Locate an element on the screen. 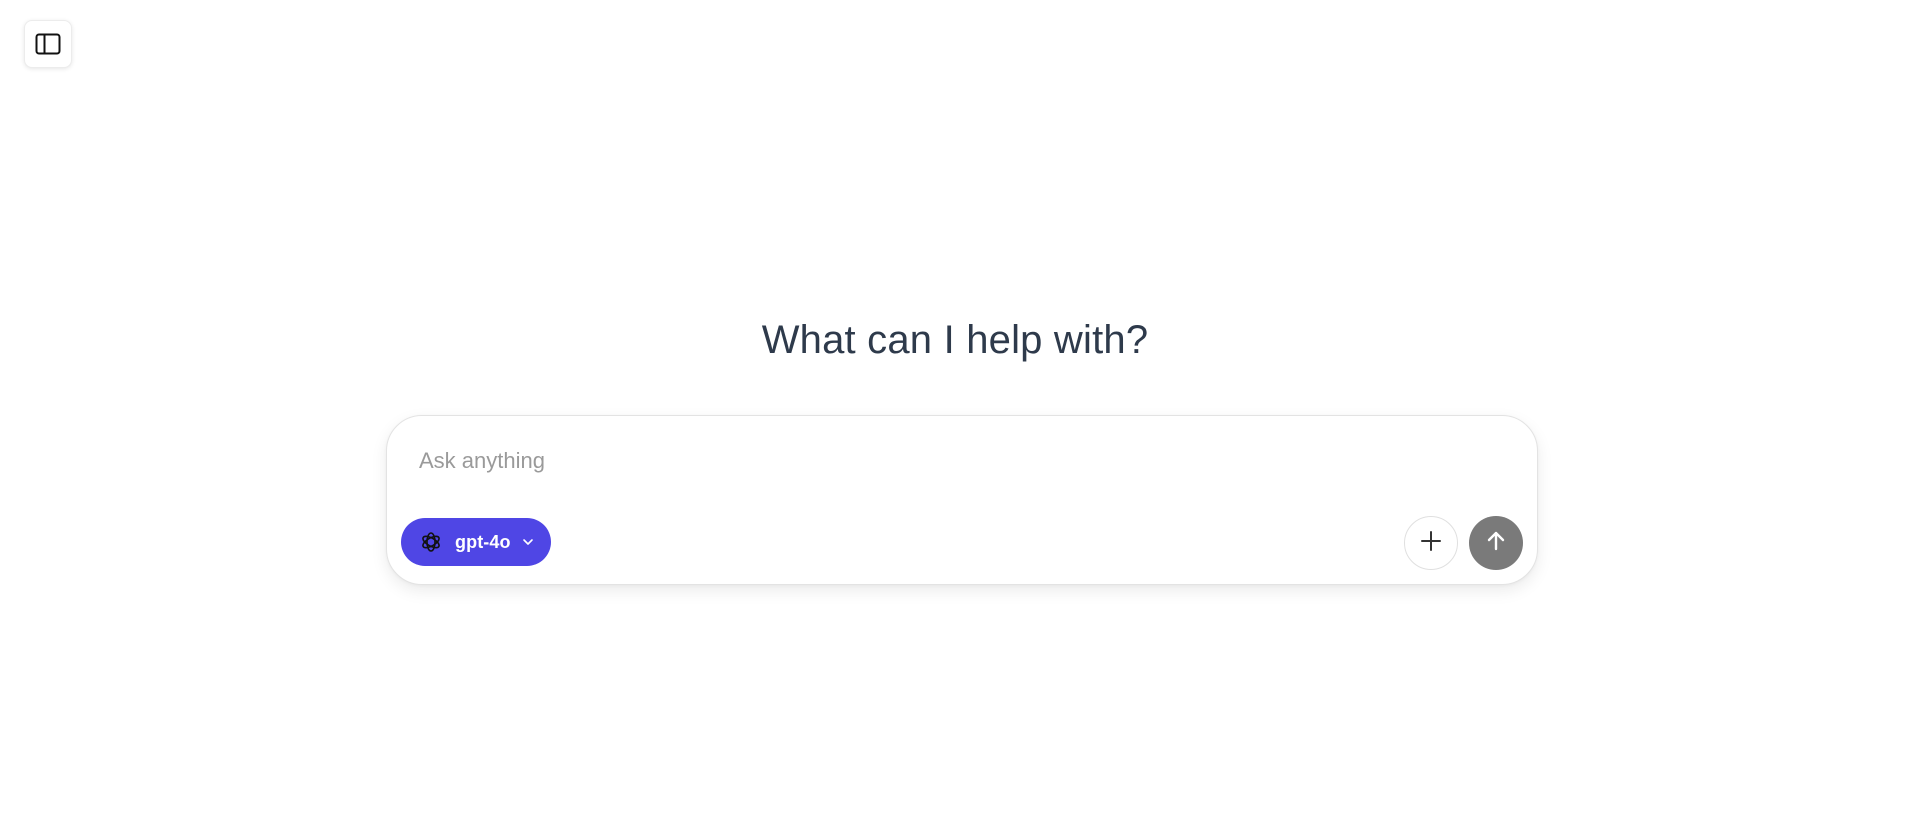 The image size is (1920, 838). composer: gpt-4o is located at coordinates (962, 500).